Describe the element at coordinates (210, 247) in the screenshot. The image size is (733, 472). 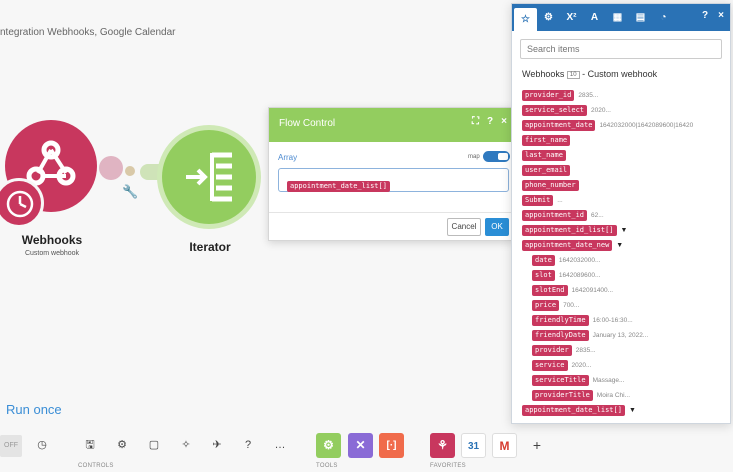
I see `iterator-module-title: Iterator` at that location.